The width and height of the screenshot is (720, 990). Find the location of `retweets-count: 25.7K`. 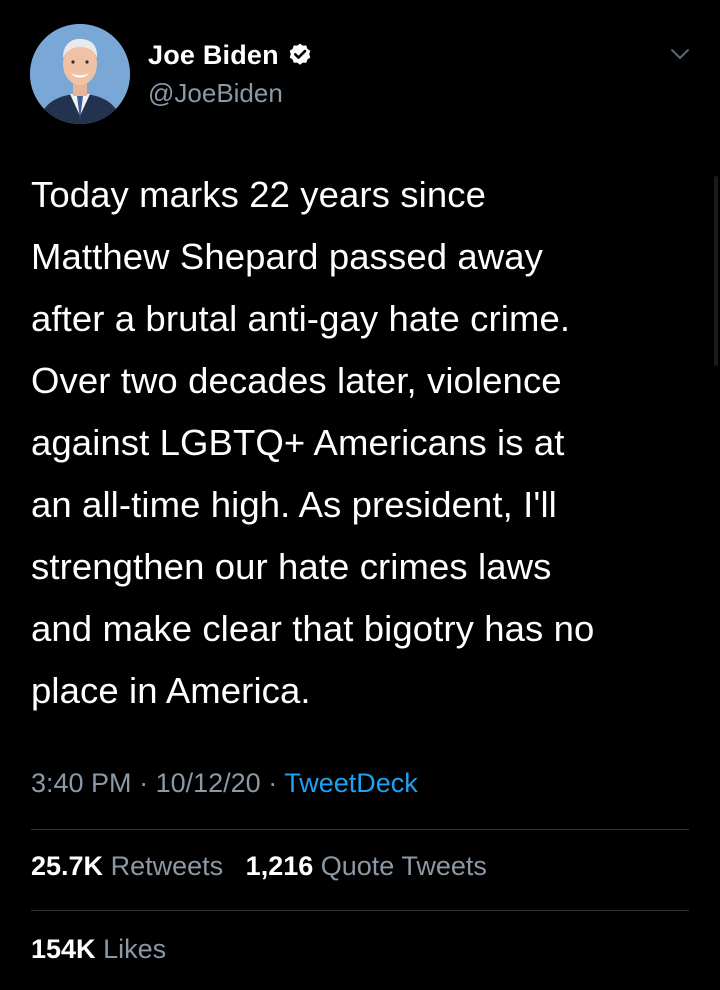

retweets-count: 25.7K is located at coordinates (67, 866).